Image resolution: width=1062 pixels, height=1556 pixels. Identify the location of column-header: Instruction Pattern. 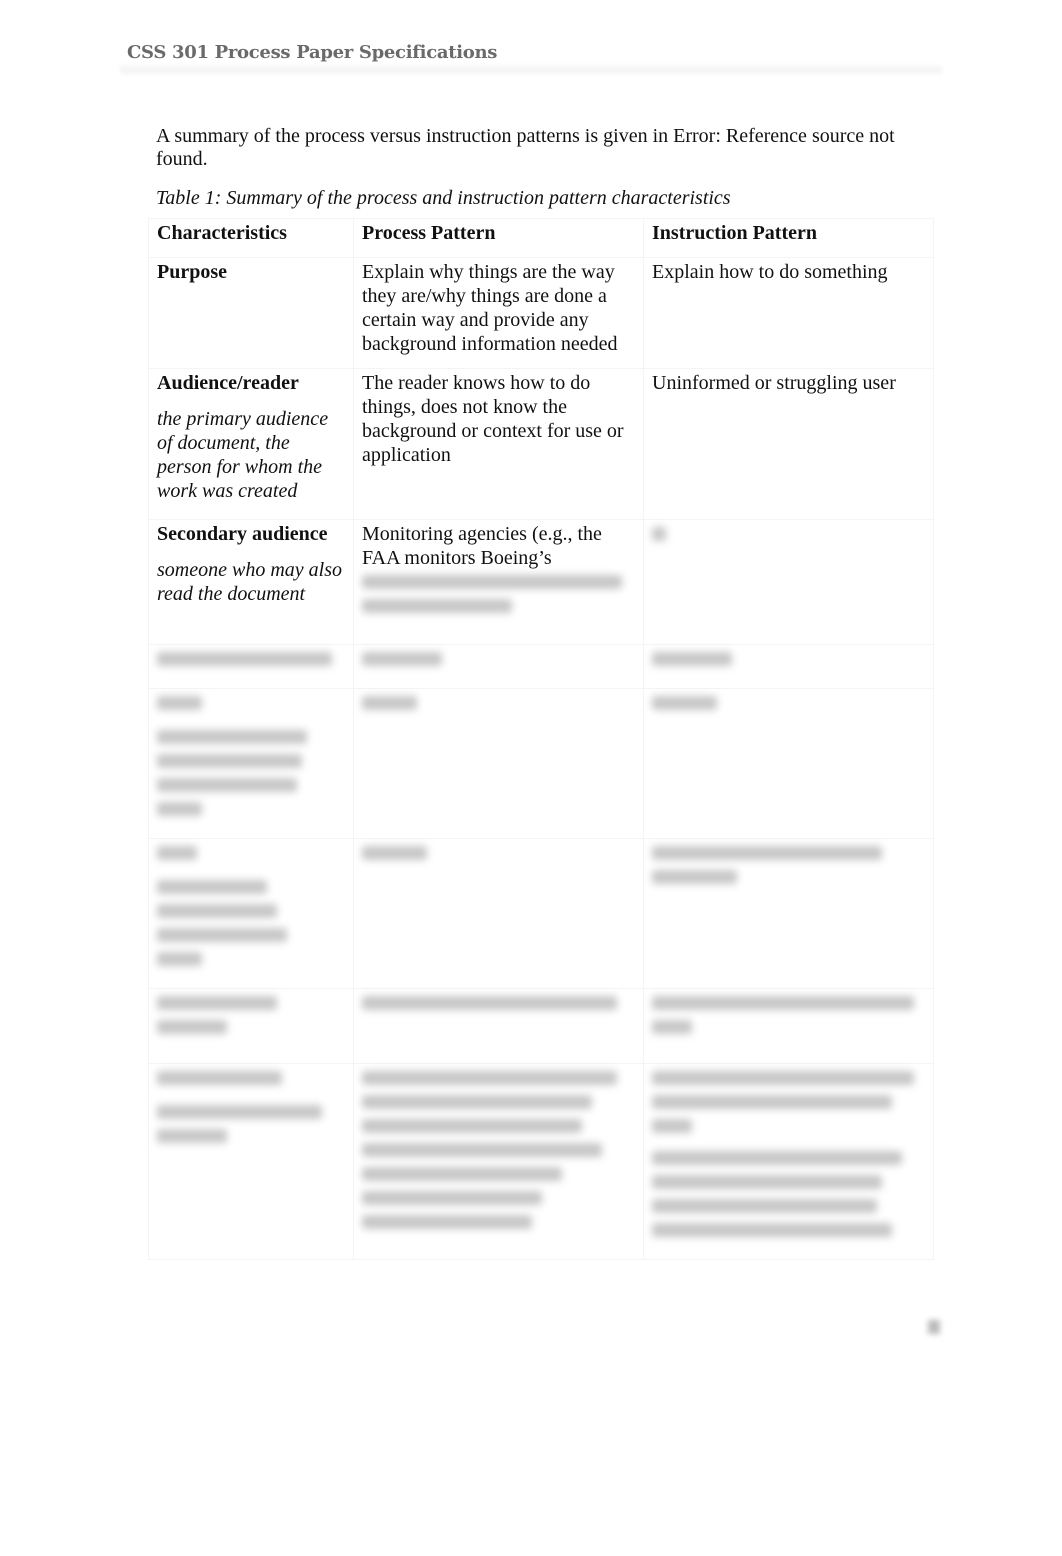
(788, 238).